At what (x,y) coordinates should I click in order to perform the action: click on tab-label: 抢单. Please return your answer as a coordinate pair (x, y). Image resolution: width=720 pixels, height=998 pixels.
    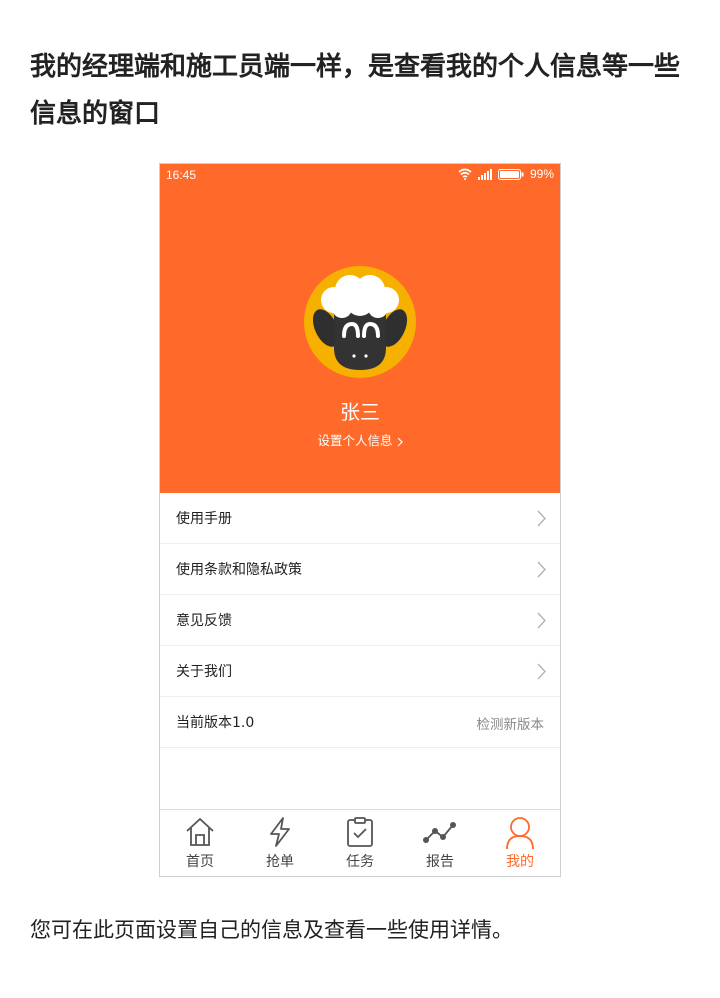
    Looking at the image, I should click on (280, 862).